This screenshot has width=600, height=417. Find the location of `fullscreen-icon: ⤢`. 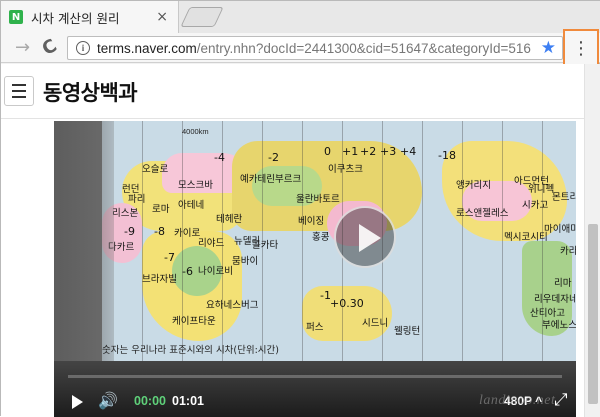

fullscreen-icon: ⤢ is located at coordinates (561, 400).